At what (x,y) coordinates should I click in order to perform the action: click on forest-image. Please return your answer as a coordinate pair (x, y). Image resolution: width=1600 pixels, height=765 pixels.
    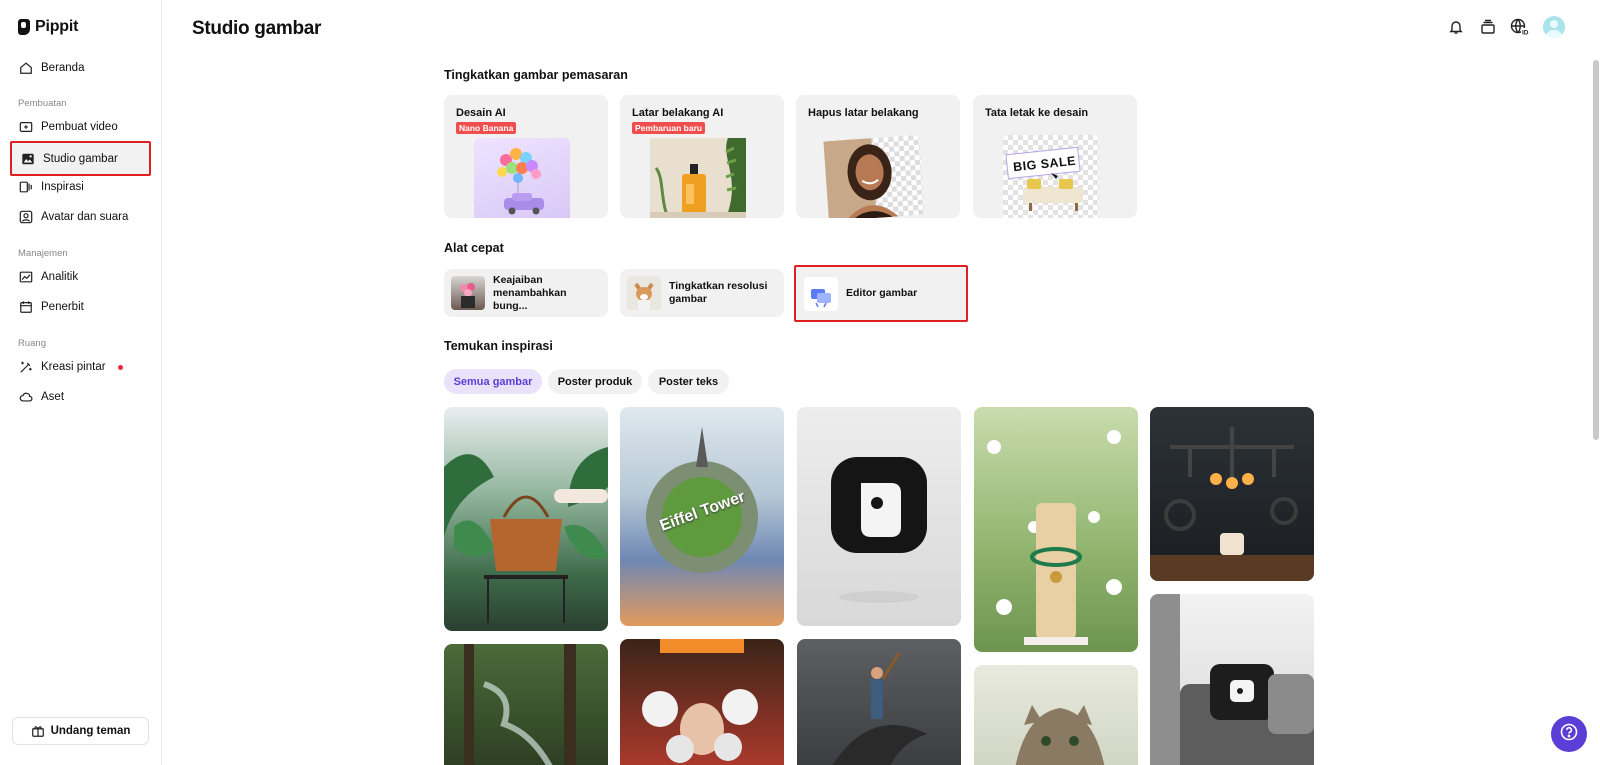
    Looking at the image, I should click on (520, 704).